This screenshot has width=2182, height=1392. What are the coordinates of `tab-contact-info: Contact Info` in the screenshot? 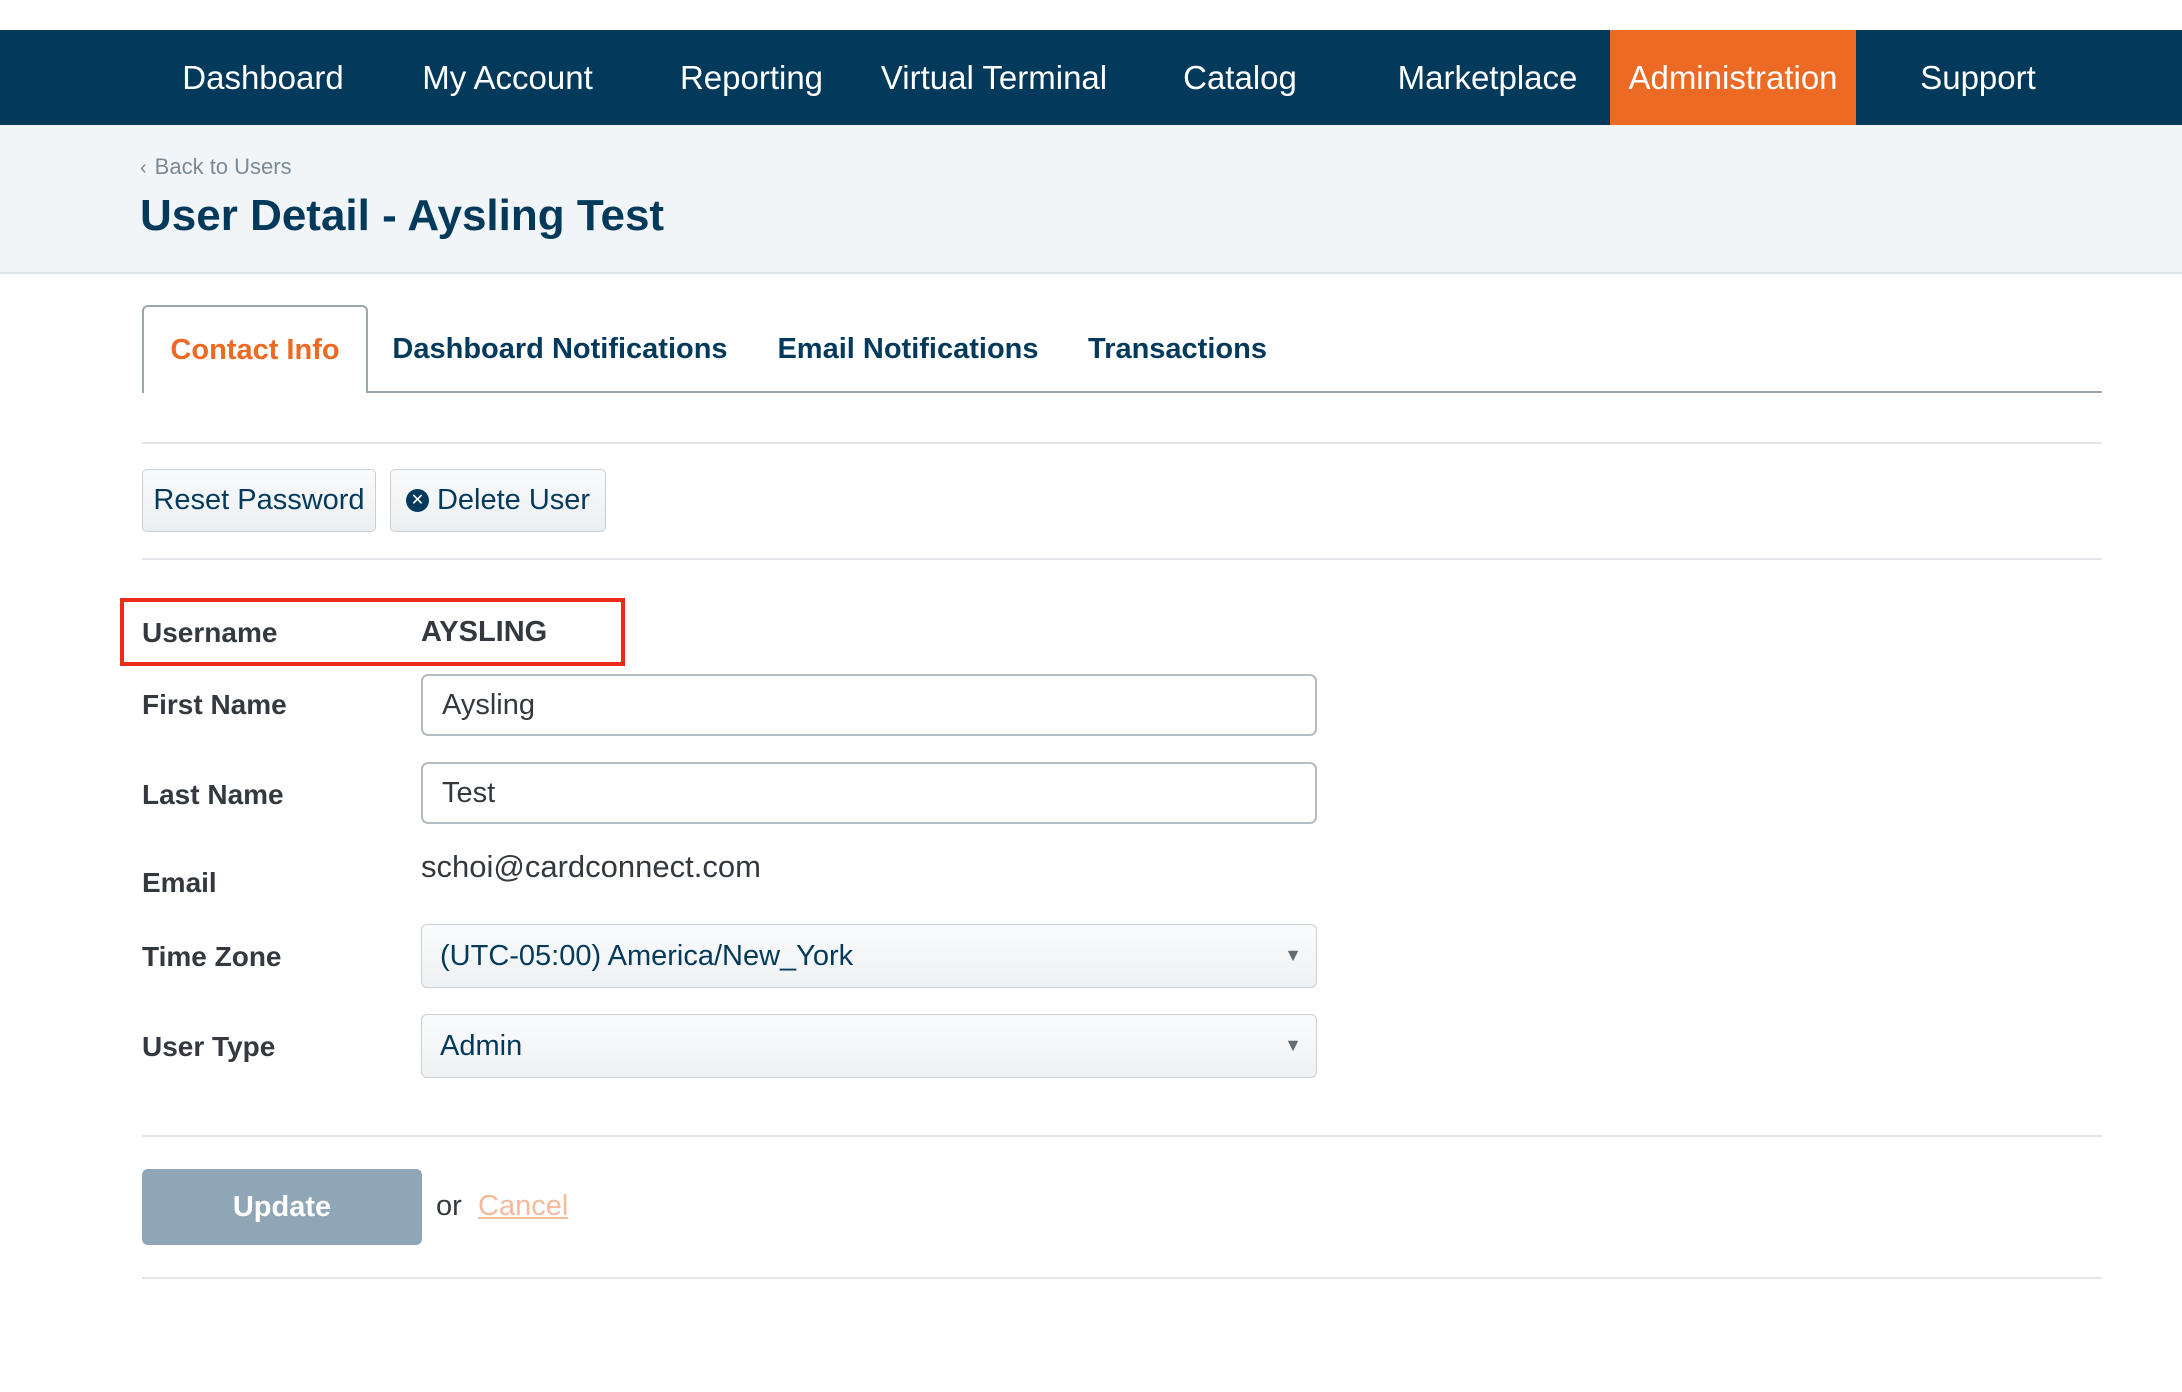 It's located at (255, 349).